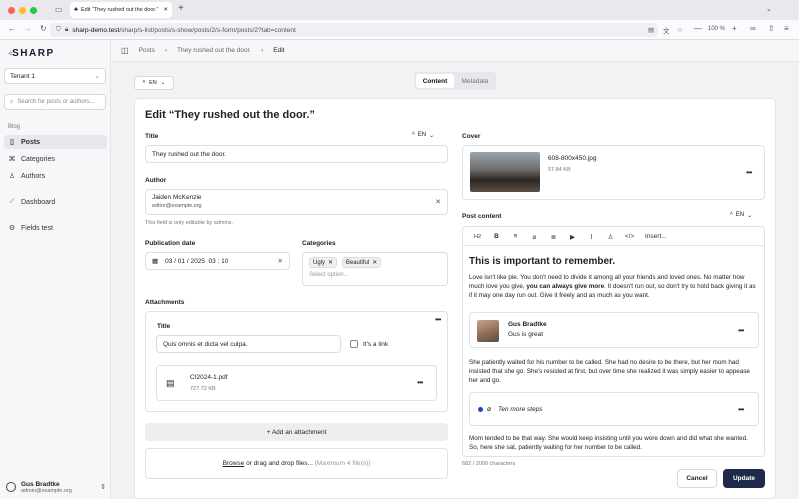 Image resolution: width=799 pixels, height=499 pixels. I want to click on attachment-file: ▤ CI2024-1.pdf 727.72 KB •••, so click(296, 383).